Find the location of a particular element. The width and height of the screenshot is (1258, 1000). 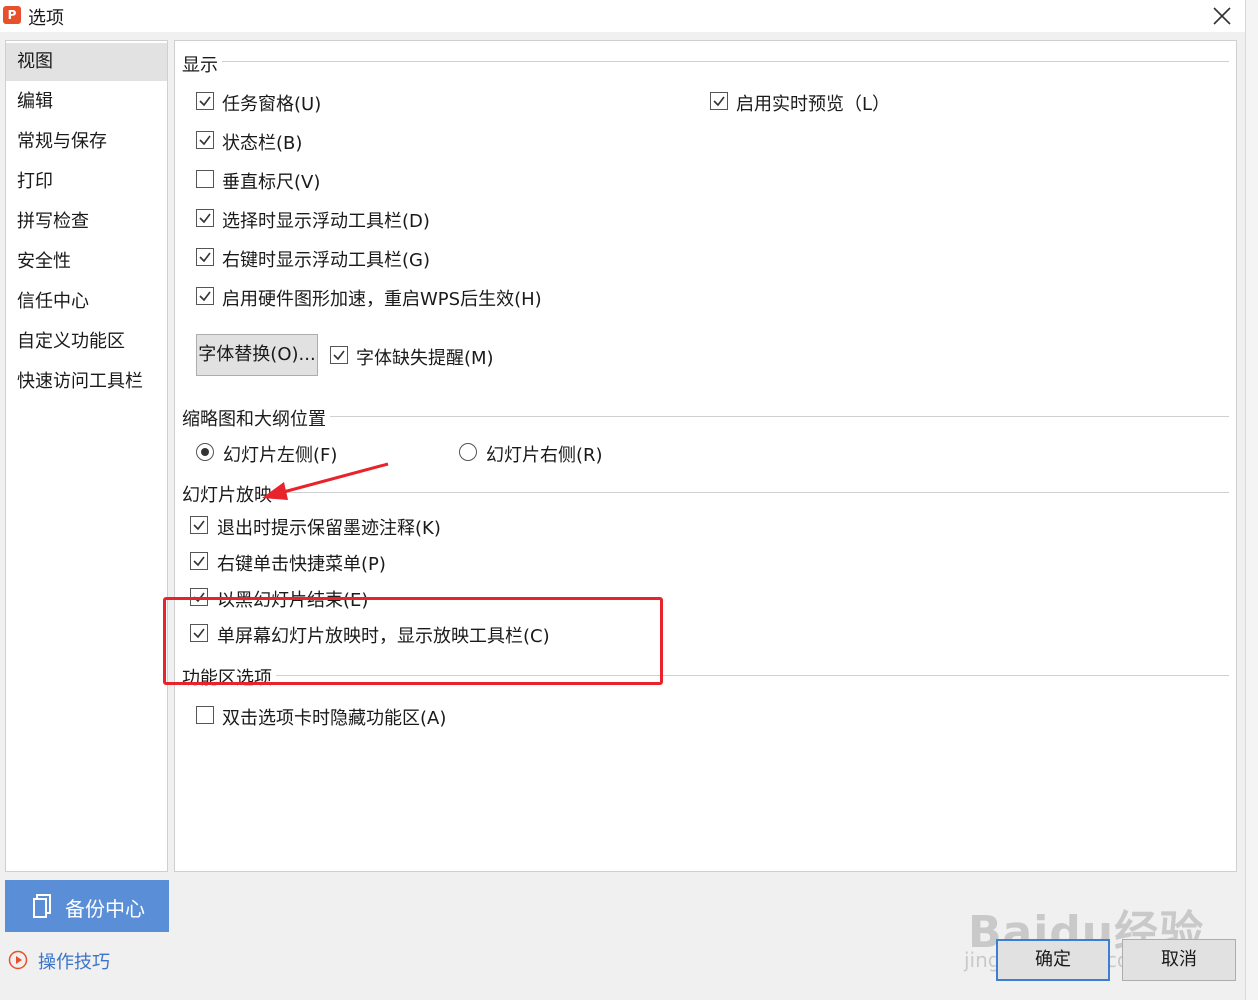

label-float-toolbar-rightclick: 右键时显示浮动工具栏(G) is located at coordinates (326, 260).